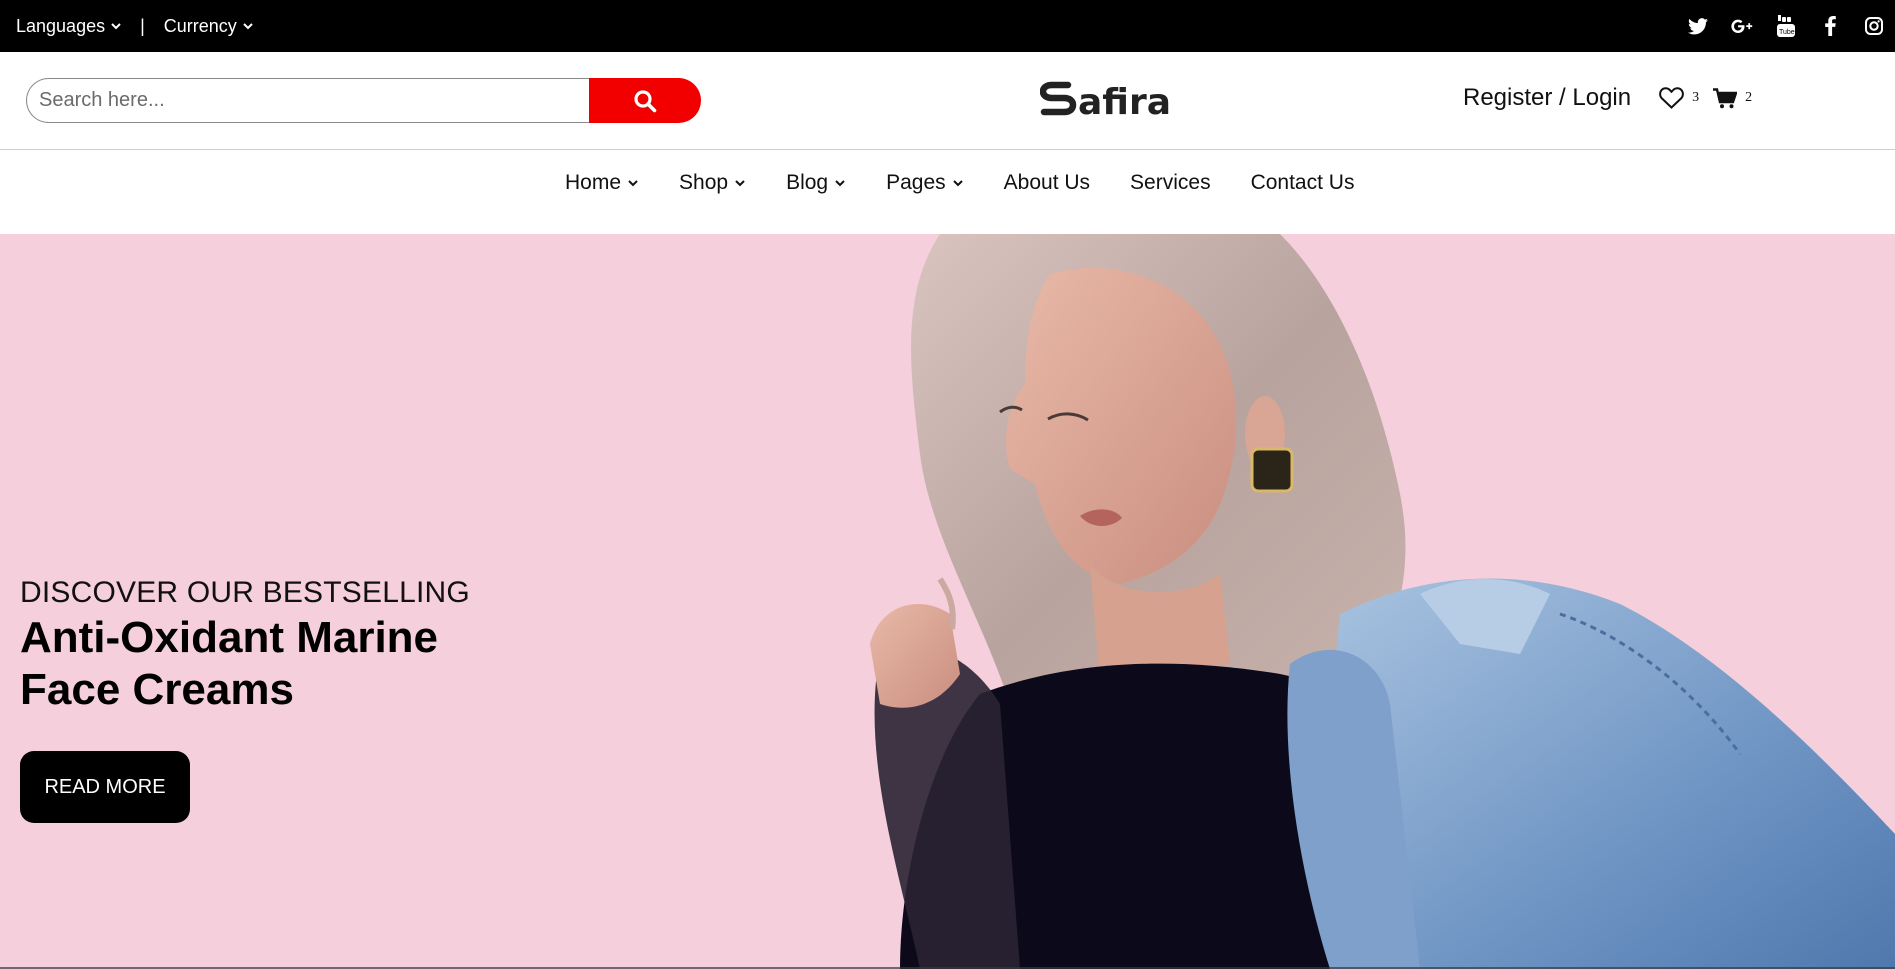  What do you see at coordinates (61, 25) in the screenshot?
I see `languages-label: Languages` at bounding box center [61, 25].